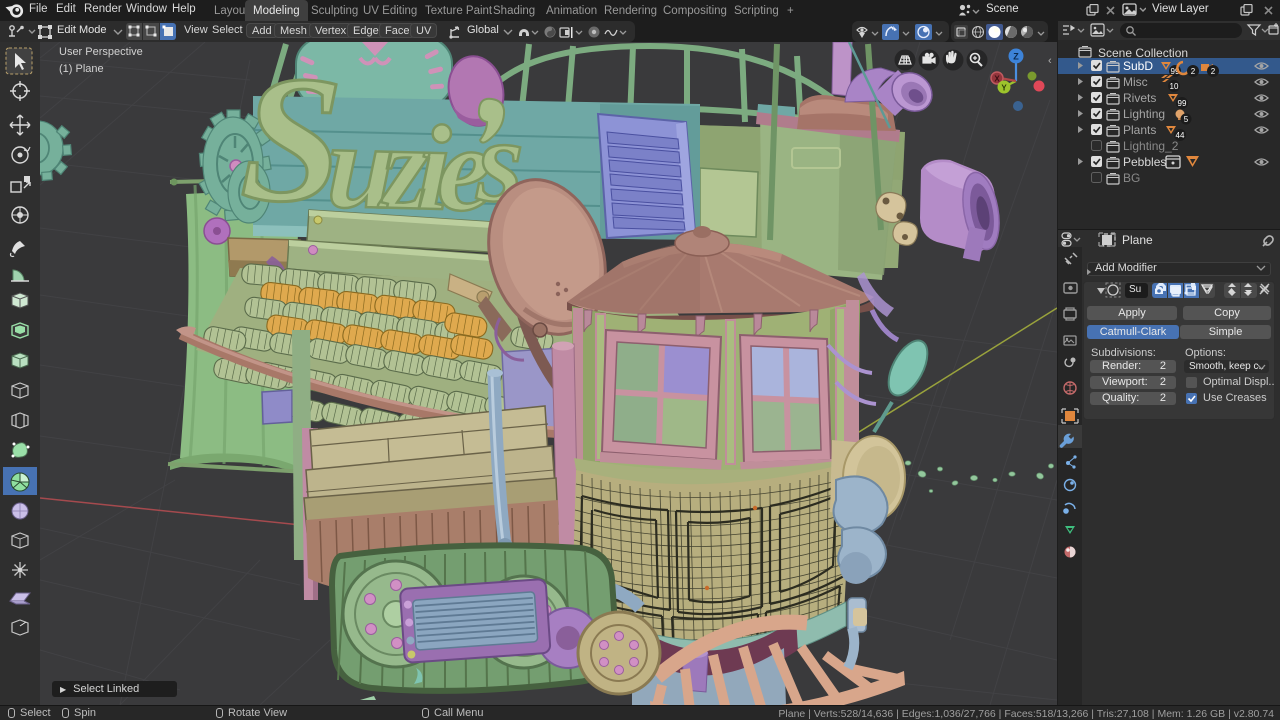 The image size is (1280, 720). What do you see at coordinates (1174, 86) in the screenshot?
I see `svg-text: 10` at bounding box center [1174, 86].